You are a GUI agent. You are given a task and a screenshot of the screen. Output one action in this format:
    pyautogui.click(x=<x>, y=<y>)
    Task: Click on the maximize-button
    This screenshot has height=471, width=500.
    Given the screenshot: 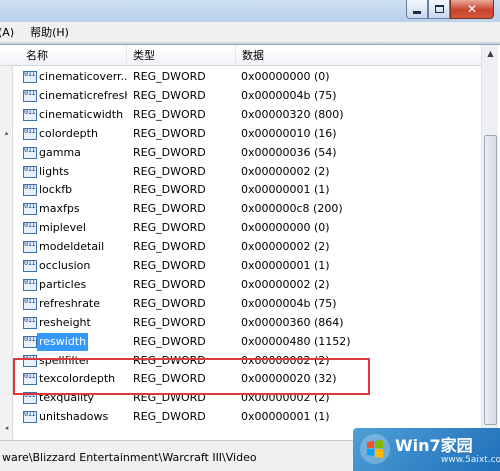 What is the action you would take?
    pyautogui.click(x=439, y=9)
    